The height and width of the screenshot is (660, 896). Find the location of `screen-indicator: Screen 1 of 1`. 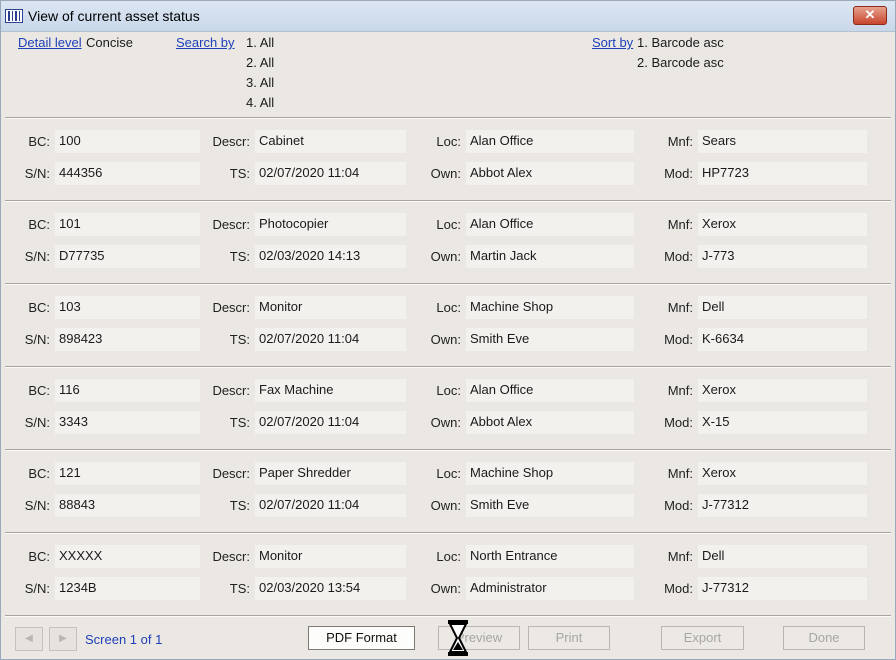

screen-indicator: Screen 1 of 1 is located at coordinates (124, 639).